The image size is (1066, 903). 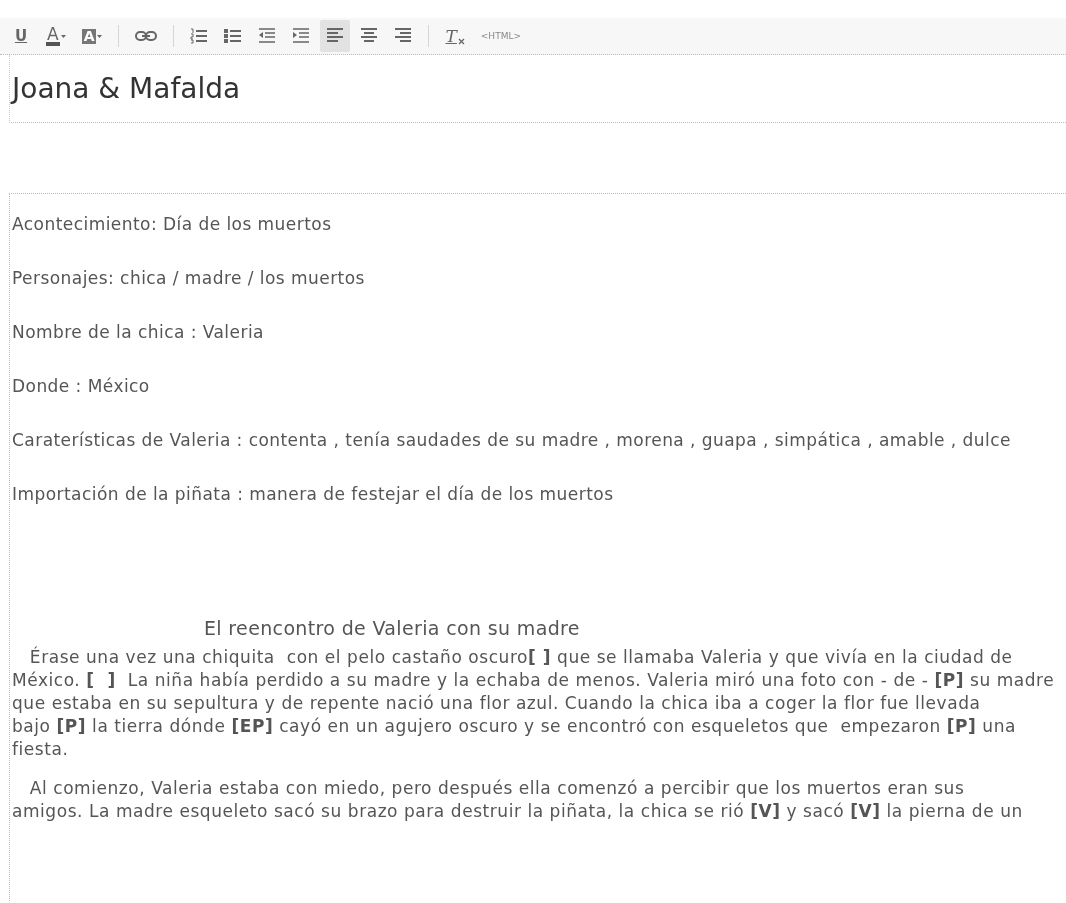 I want to click on bullet-list-icon, so click(x=233, y=36).